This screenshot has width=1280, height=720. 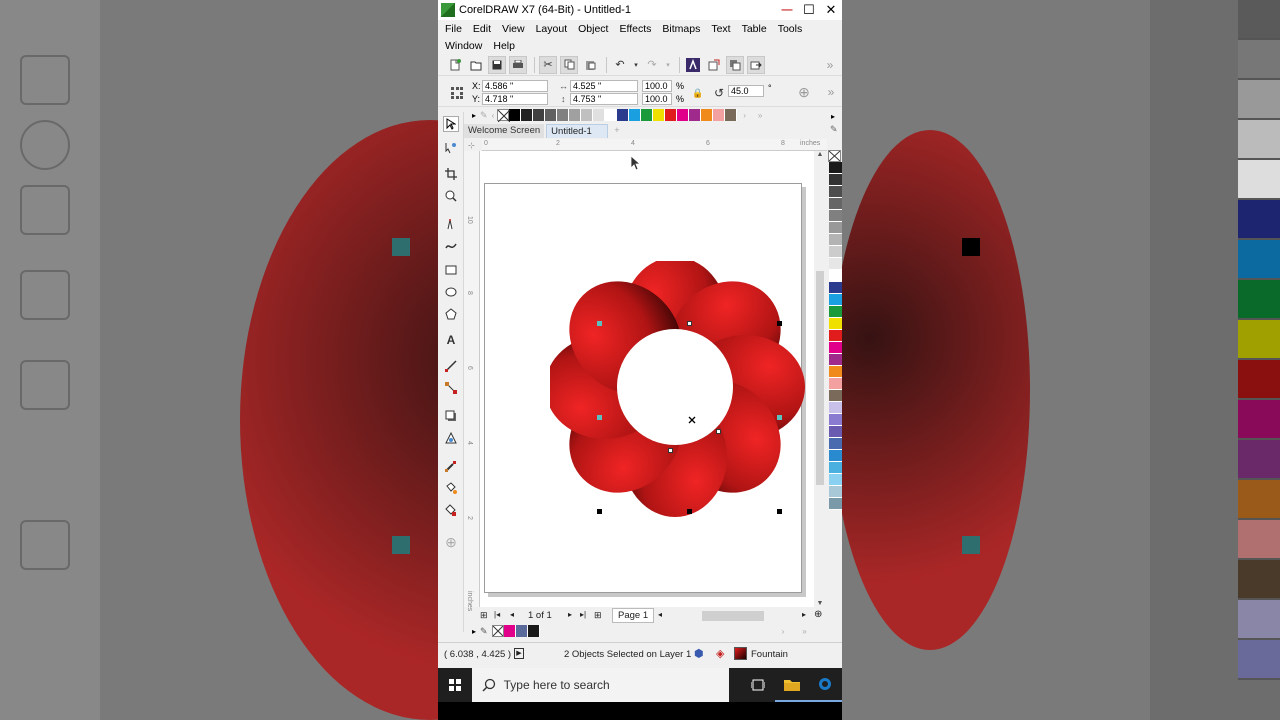 I want to click on zoom-tool-icon, so click(x=451, y=196).